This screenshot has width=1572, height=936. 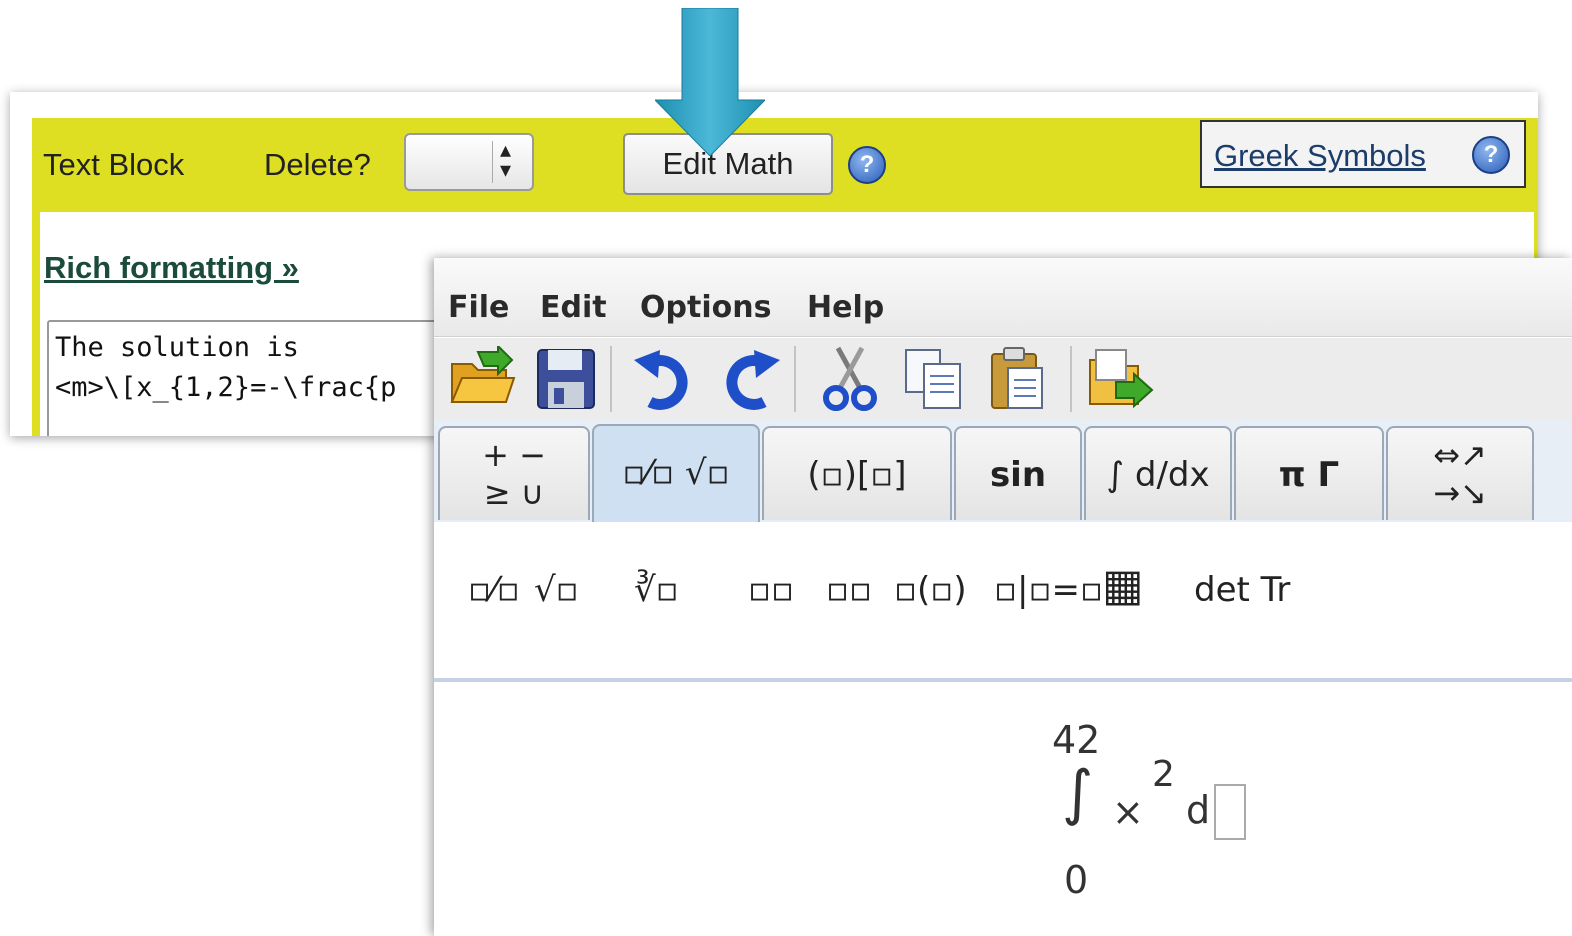 I want to click on tab-fractions-roots: ▫⁄▫ √▫, so click(x=676, y=473).